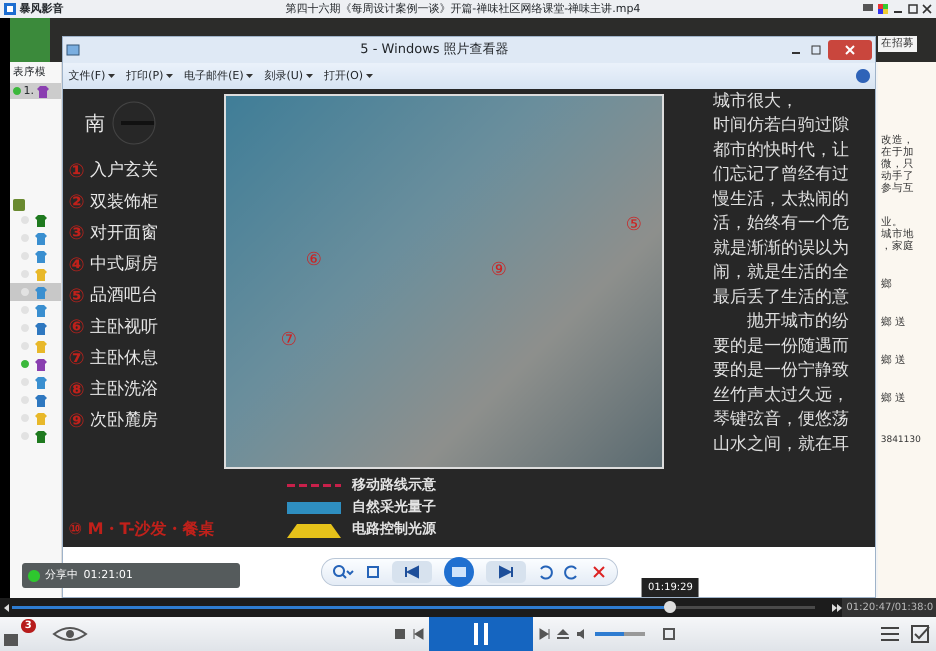  I want to click on compass-label: 南, so click(95, 123).